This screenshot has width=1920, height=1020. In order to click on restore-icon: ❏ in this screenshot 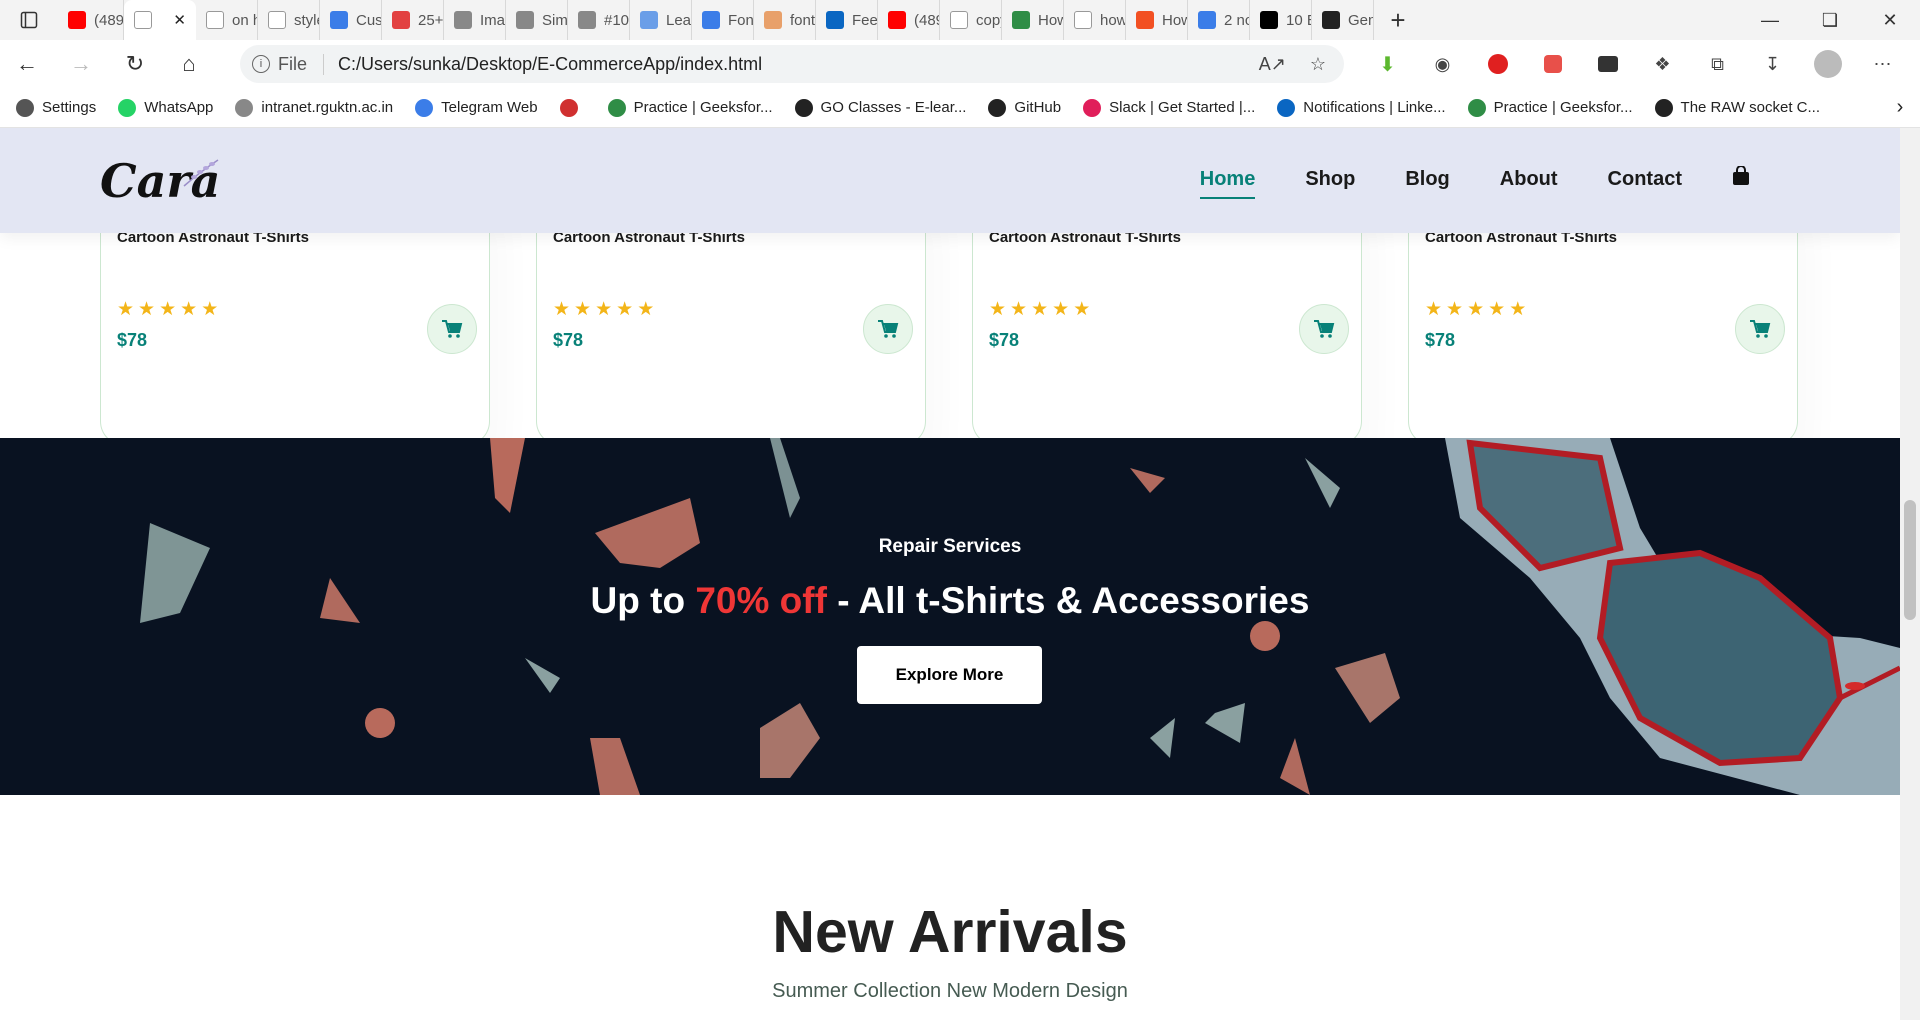, I will do `click(1830, 20)`.